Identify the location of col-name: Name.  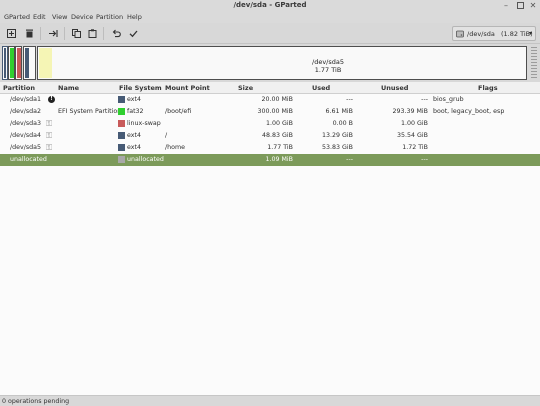
(68, 88).